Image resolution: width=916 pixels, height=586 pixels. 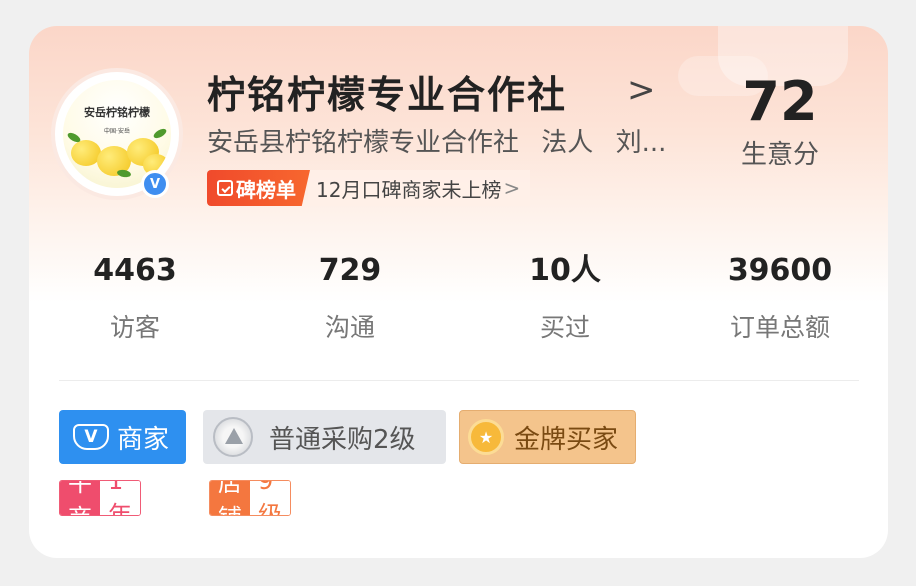 What do you see at coordinates (270, 498) in the screenshot?
I see `shop-value: 9级` at bounding box center [270, 498].